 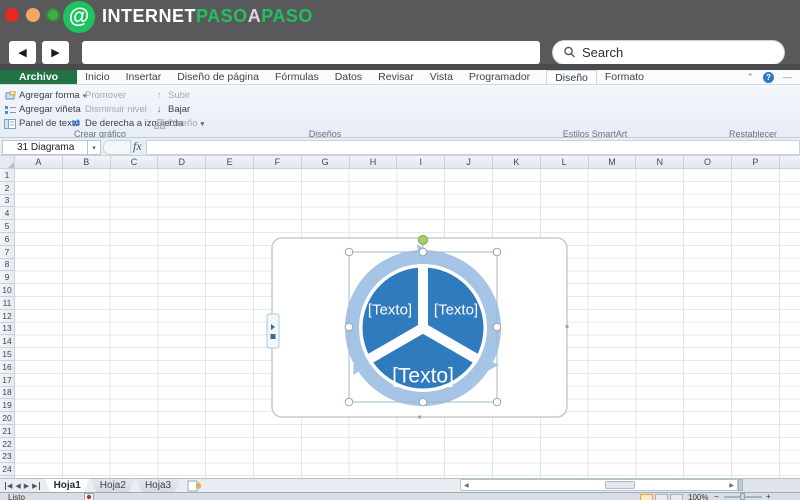 What do you see at coordinates (473, 147) in the screenshot?
I see `formula-input` at bounding box center [473, 147].